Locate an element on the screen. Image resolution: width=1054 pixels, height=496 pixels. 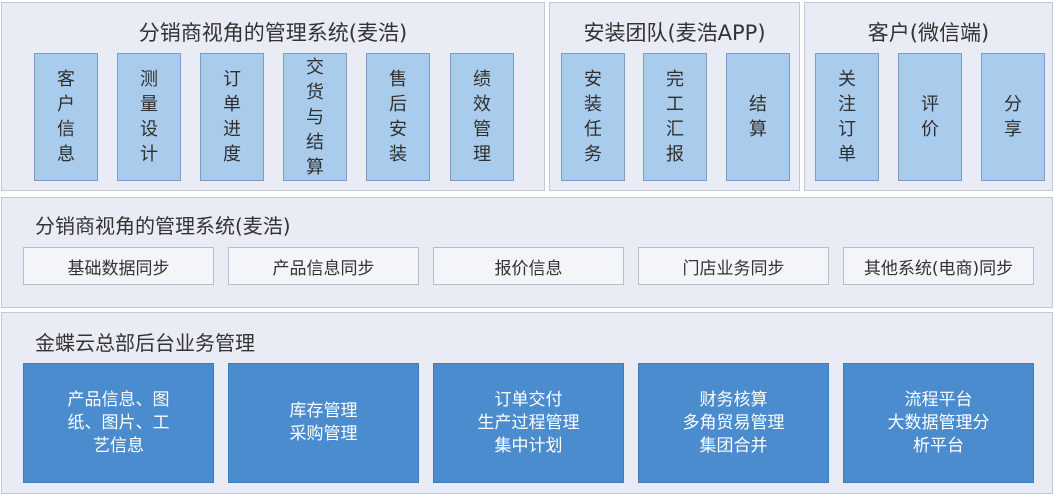
backend-item-label: 财务核算 多角贸易管理 集团合并 is located at coordinates (733, 422).